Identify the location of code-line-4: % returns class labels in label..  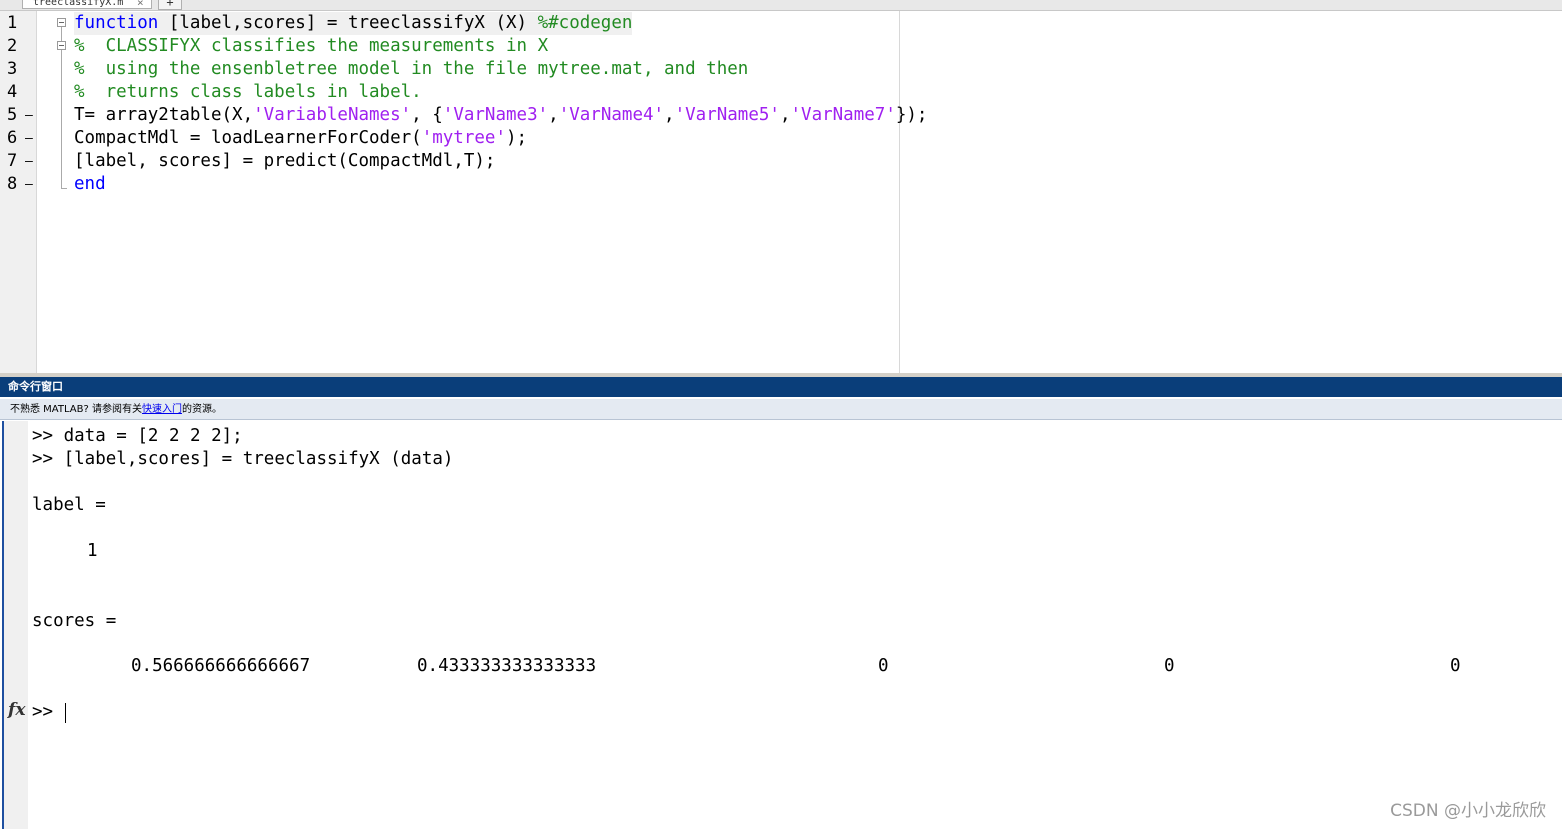
(248, 92).